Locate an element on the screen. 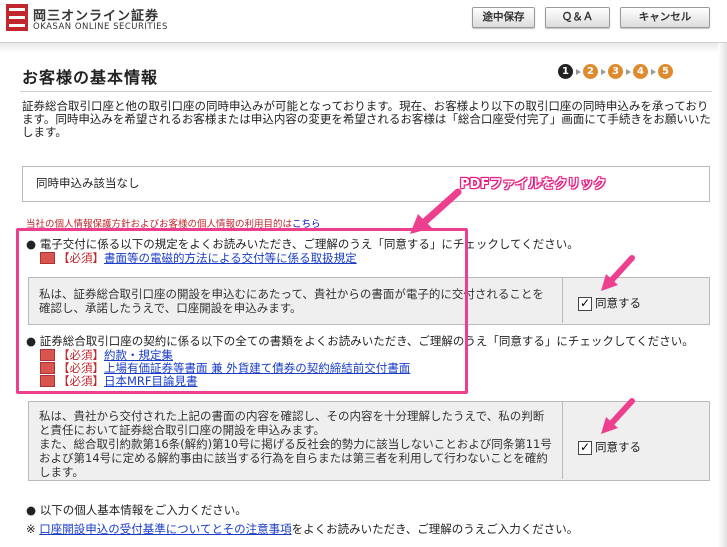 Image resolution: width=727 pixels, height=547 pixels. qa-button: Ｑ＆Ａ is located at coordinates (577, 17).